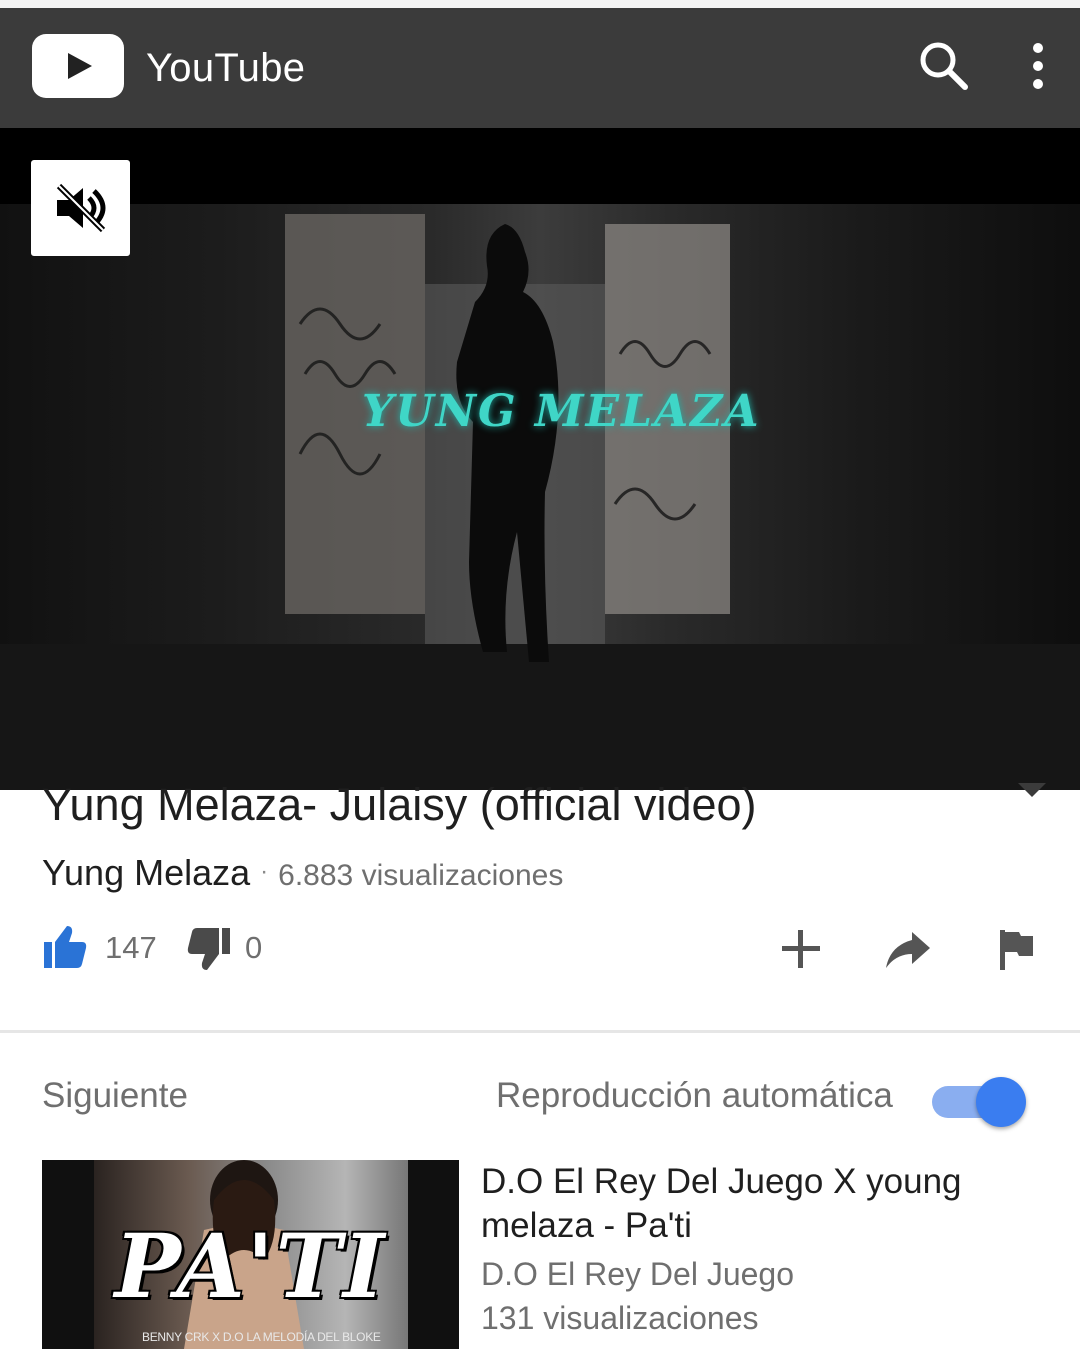  What do you see at coordinates (254, 947) in the screenshot?
I see `dislike-count: 0` at bounding box center [254, 947].